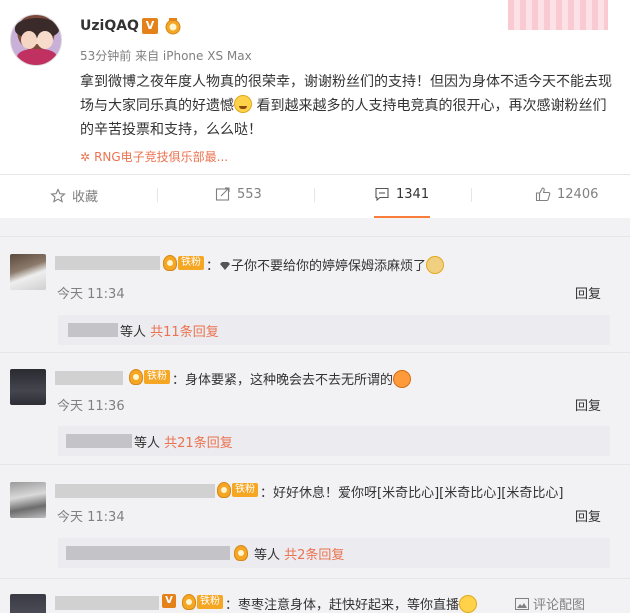 The width and height of the screenshot is (630, 613). I want to click on comment-text: ：枣枣注意身体，赶快好起来，等你直播, so click(351, 603).